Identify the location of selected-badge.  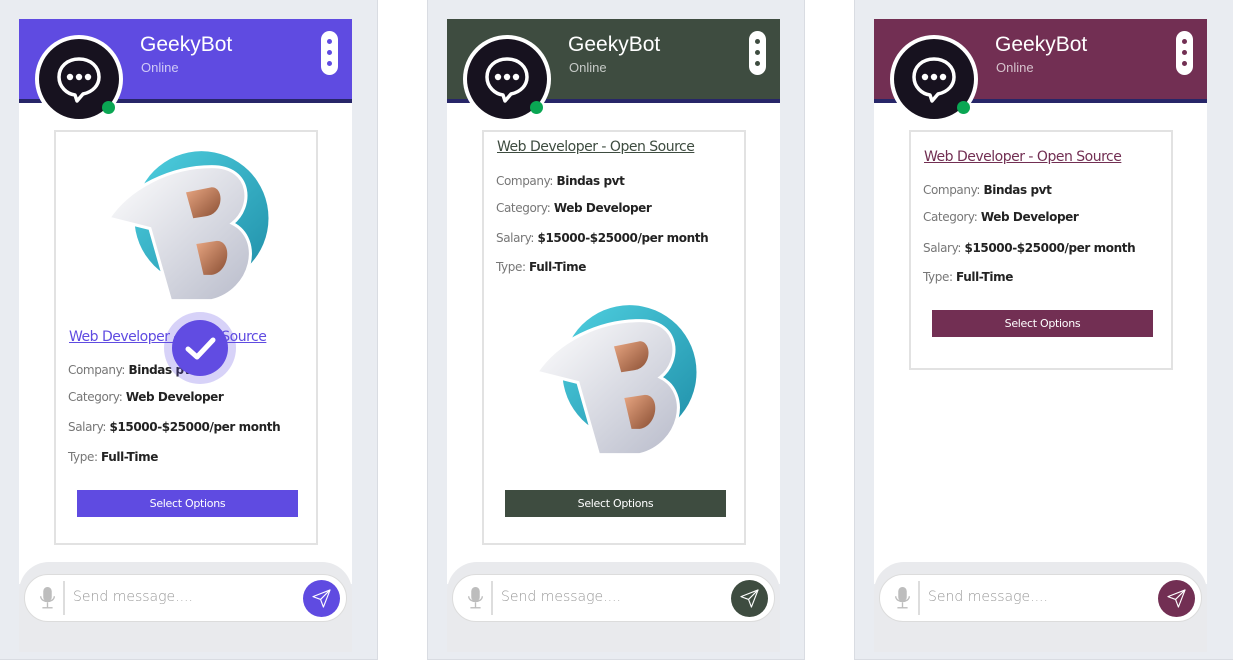
(200, 348).